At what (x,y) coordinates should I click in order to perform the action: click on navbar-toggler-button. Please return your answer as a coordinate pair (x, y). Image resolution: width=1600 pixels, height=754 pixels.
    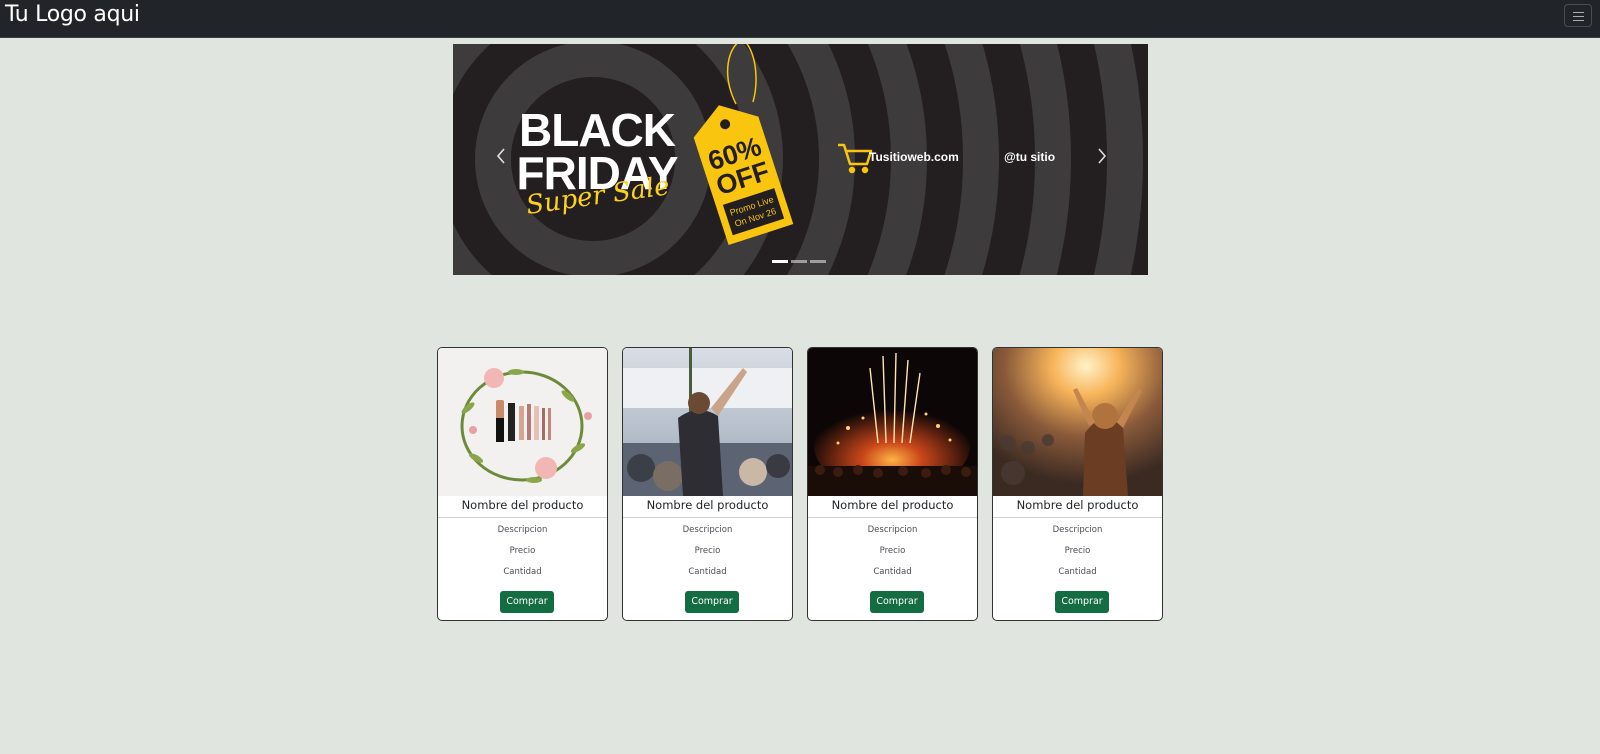
    Looking at the image, I should click on (1578, 15).